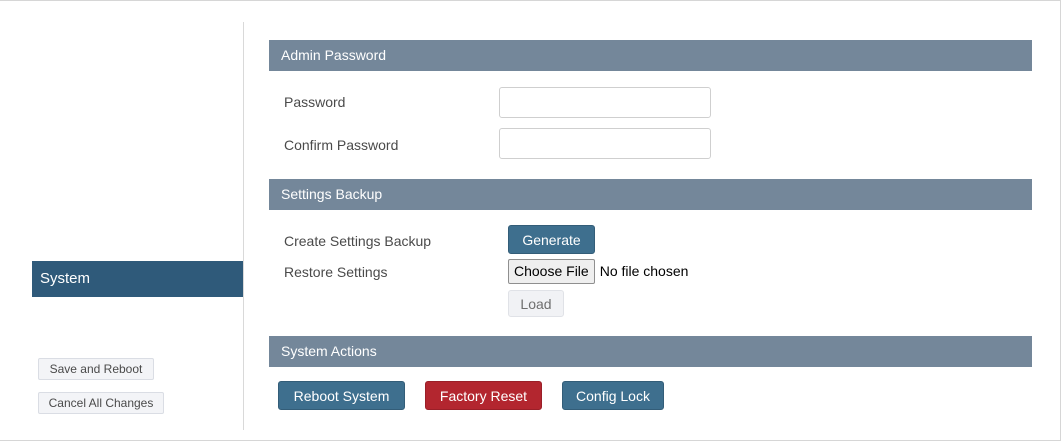  I want to click on factory-reset-button: Factory Reset, so click(483, 395).